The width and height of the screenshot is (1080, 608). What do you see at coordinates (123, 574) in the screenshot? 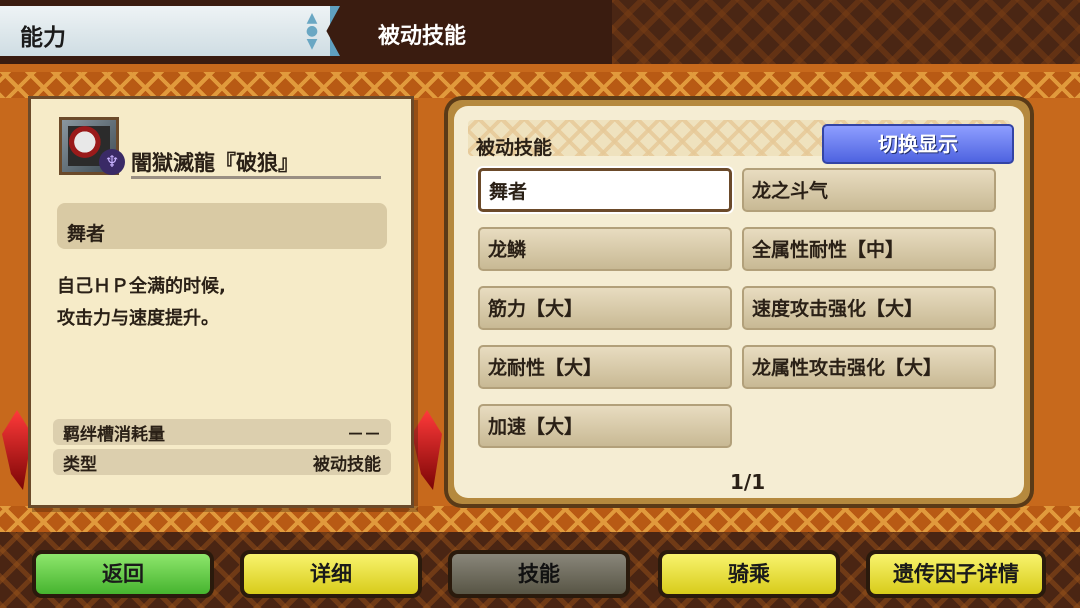
I see `back-button: 返回` at bounding box center [123, 574].